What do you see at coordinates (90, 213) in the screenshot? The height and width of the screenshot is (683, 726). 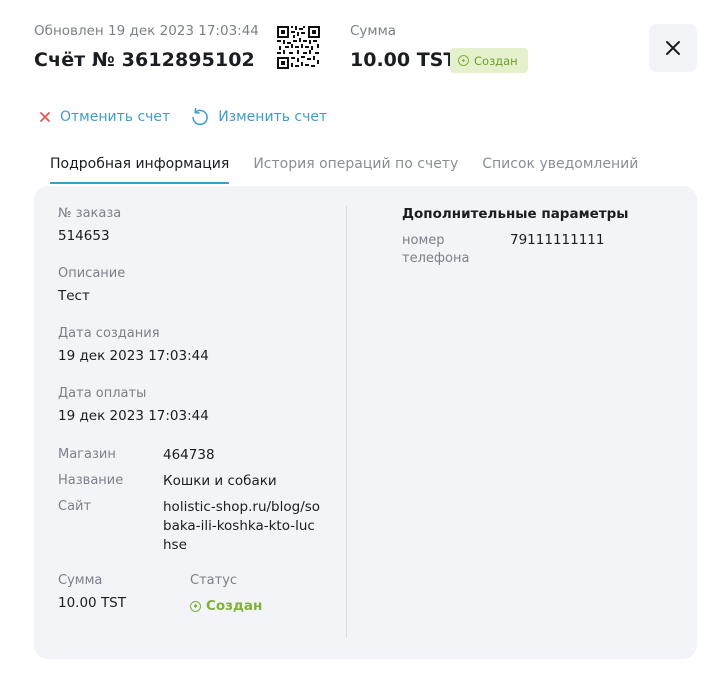 I see `order-number-label: № заказа` at bounding box center [90, 213].